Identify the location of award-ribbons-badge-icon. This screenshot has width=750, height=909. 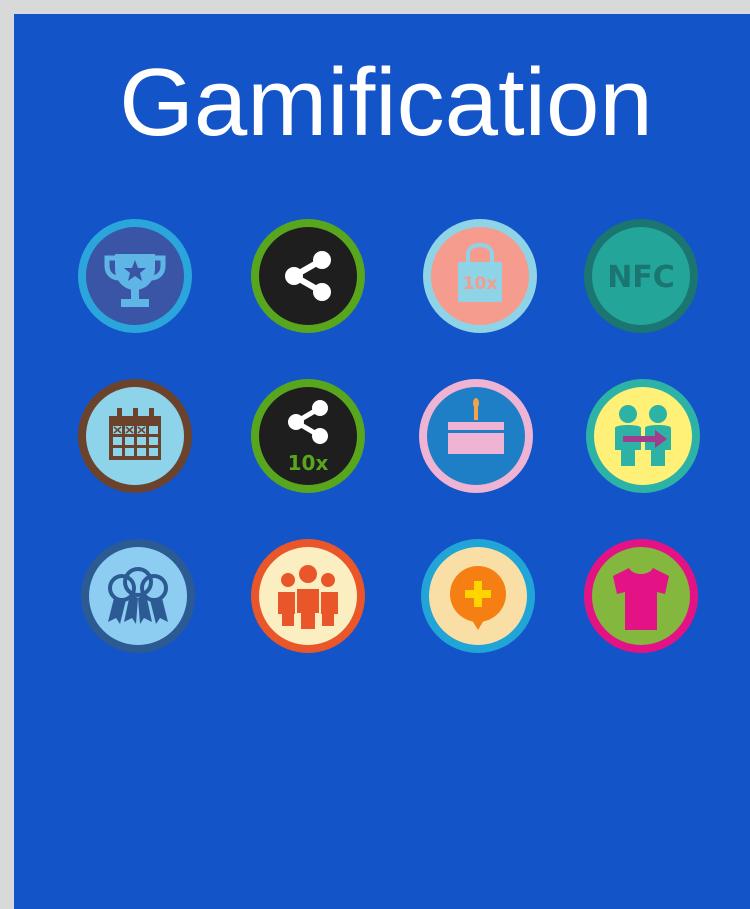
(138, 596).